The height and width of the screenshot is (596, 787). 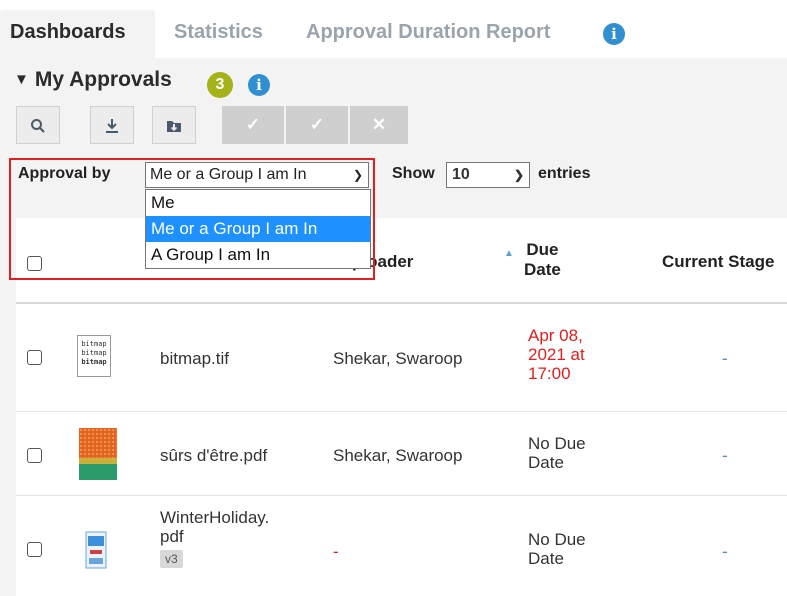 What do you see at coordinates (218, 34) in the screenshot?
I see `tab-statistics: Statistics` at bounding box center [218, 34].